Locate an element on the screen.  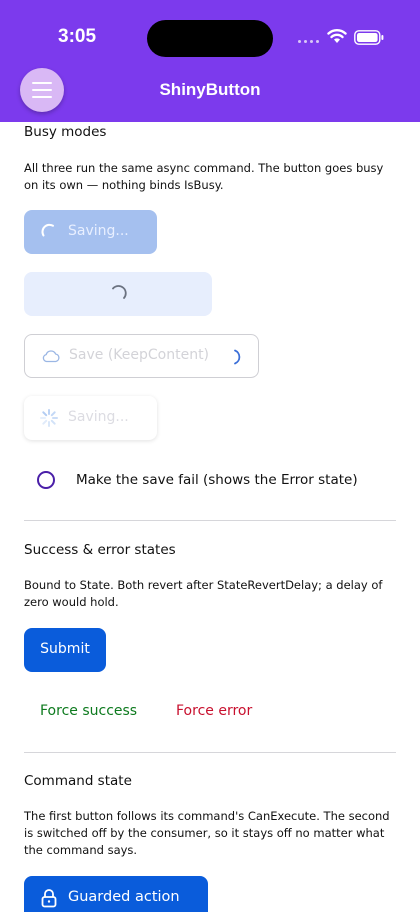
fail-toggle-radio is located at coordinates (46, 480).